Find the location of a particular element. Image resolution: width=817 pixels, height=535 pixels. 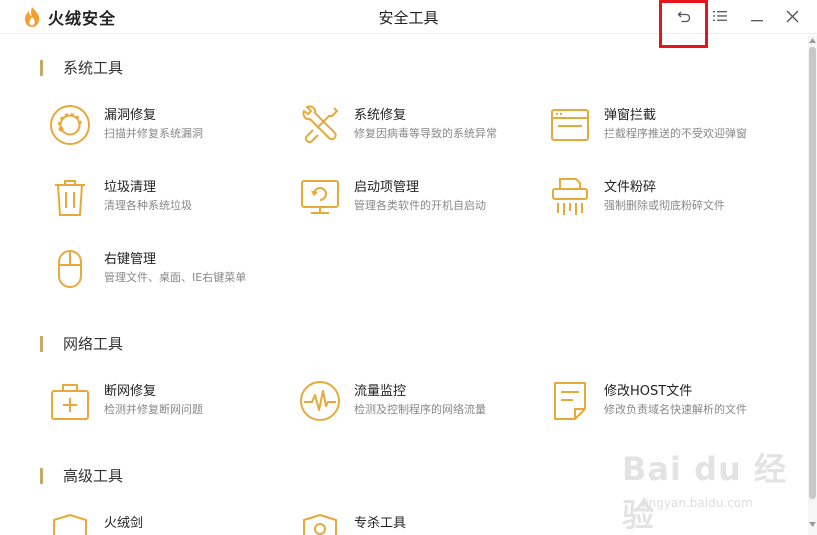

tool-name: 专杀工具 is located at coordinates (380, 523).